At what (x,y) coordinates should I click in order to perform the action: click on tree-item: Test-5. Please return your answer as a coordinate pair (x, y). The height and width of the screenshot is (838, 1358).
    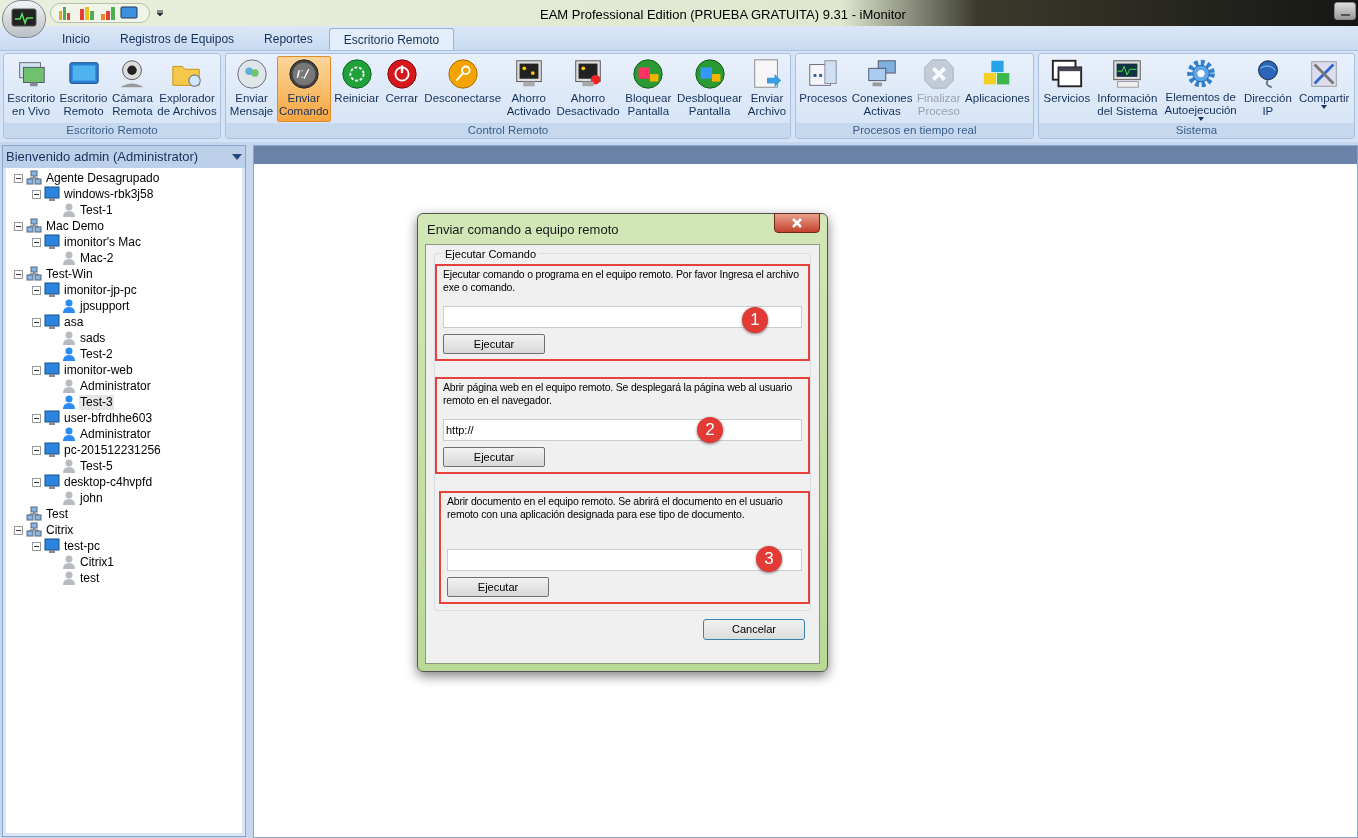
    Looking at the image, I should click on (96, 466).